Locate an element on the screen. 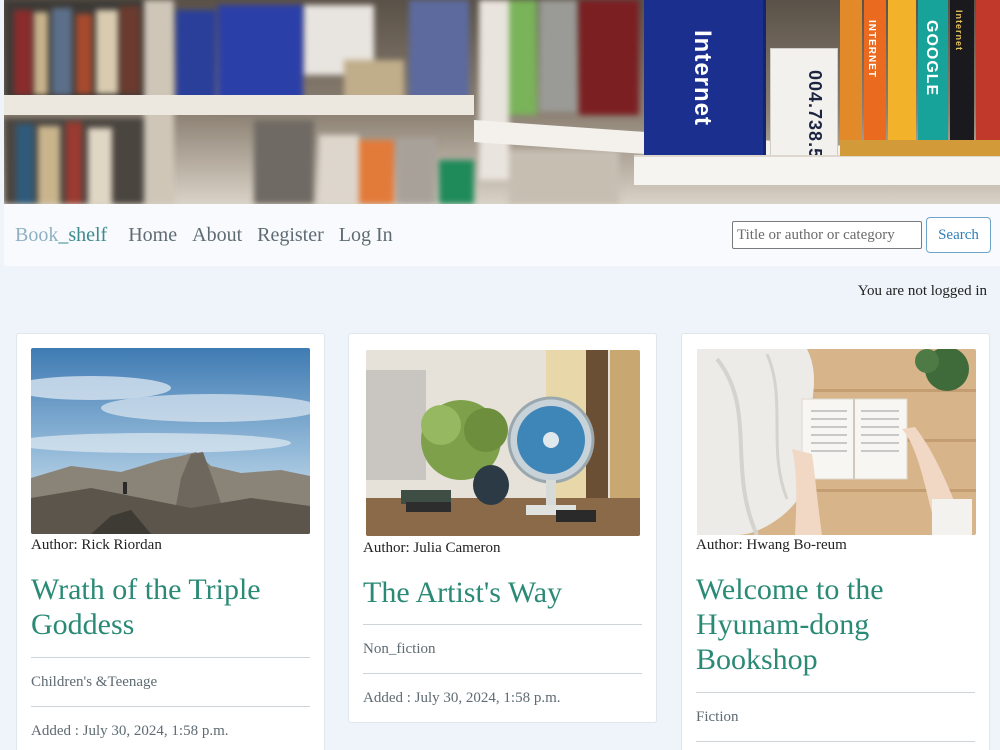  search-form: Search is located at coordinates (861, 235).